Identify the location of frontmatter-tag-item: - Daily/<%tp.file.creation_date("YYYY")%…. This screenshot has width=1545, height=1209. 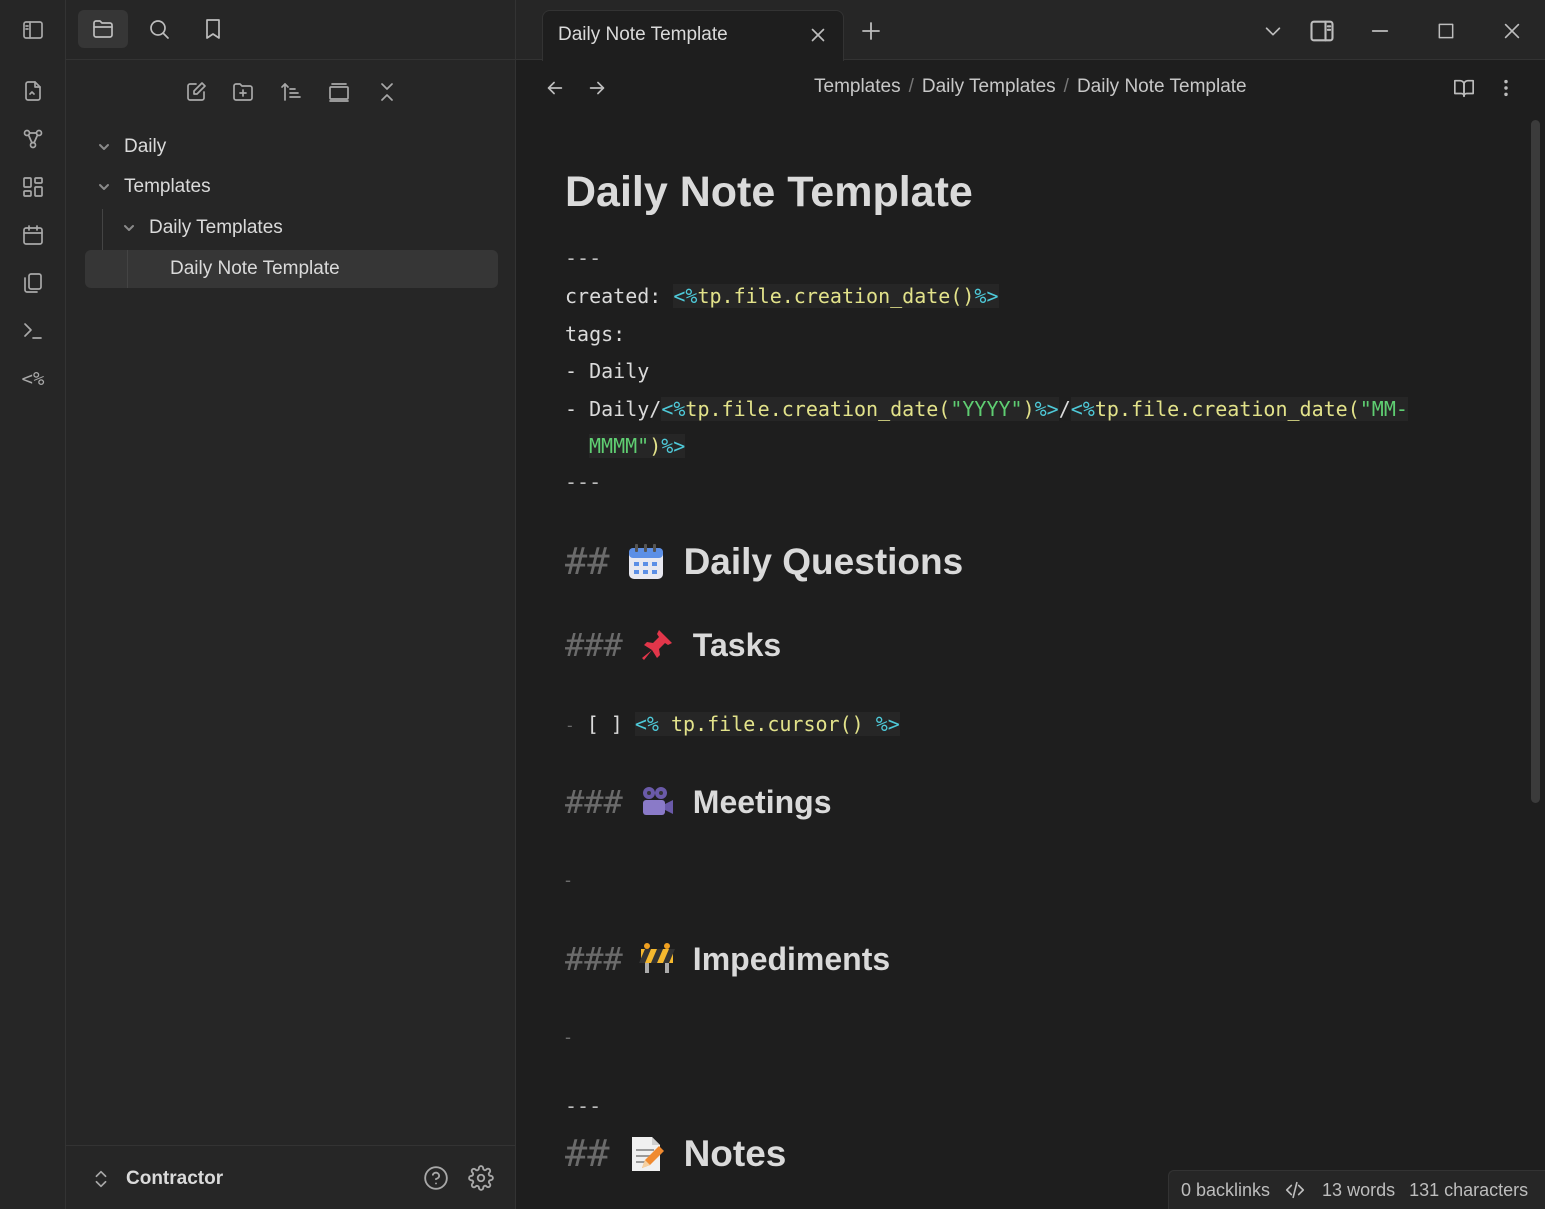
(986, 409).